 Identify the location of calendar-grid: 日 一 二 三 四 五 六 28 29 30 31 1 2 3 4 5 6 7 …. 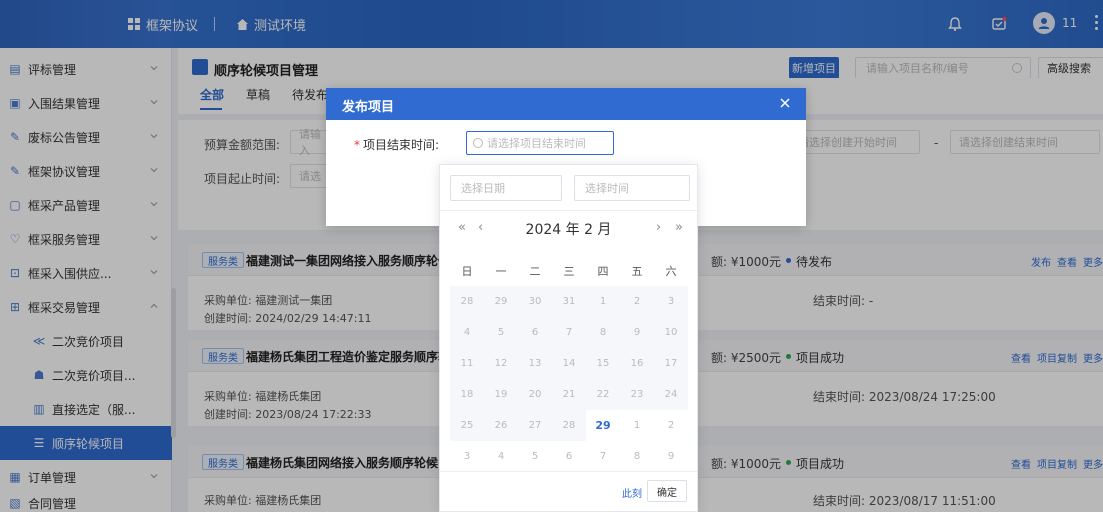
(569, 363).